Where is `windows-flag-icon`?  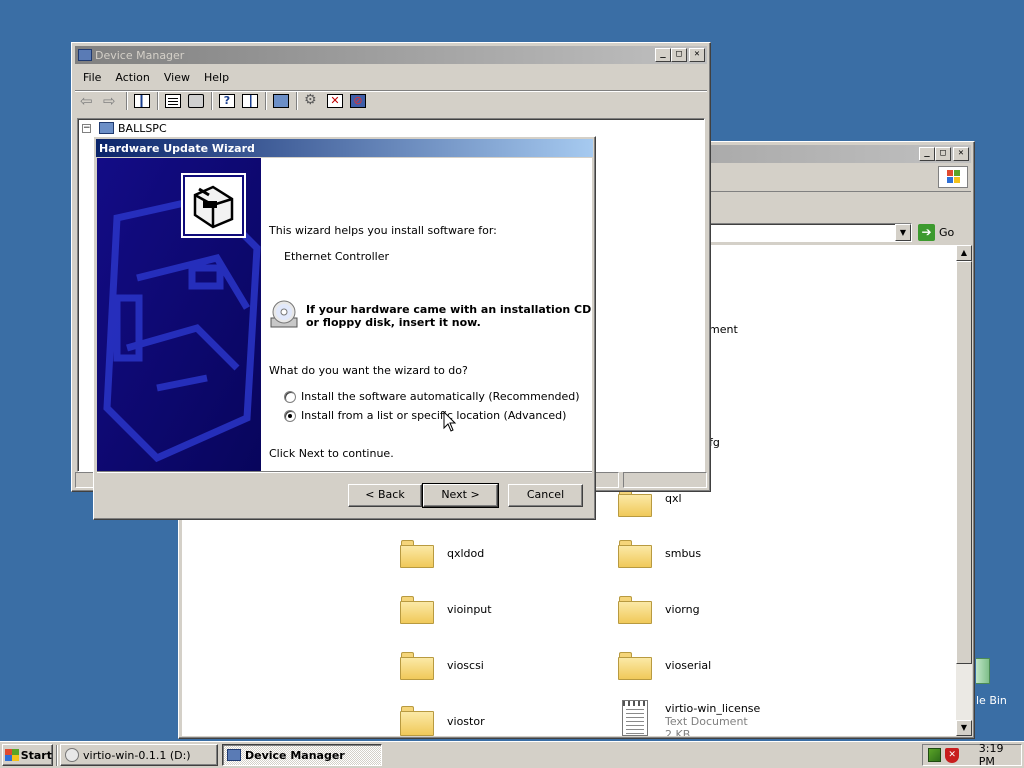
windows-flag-icon is located at coordinates (12, 755).